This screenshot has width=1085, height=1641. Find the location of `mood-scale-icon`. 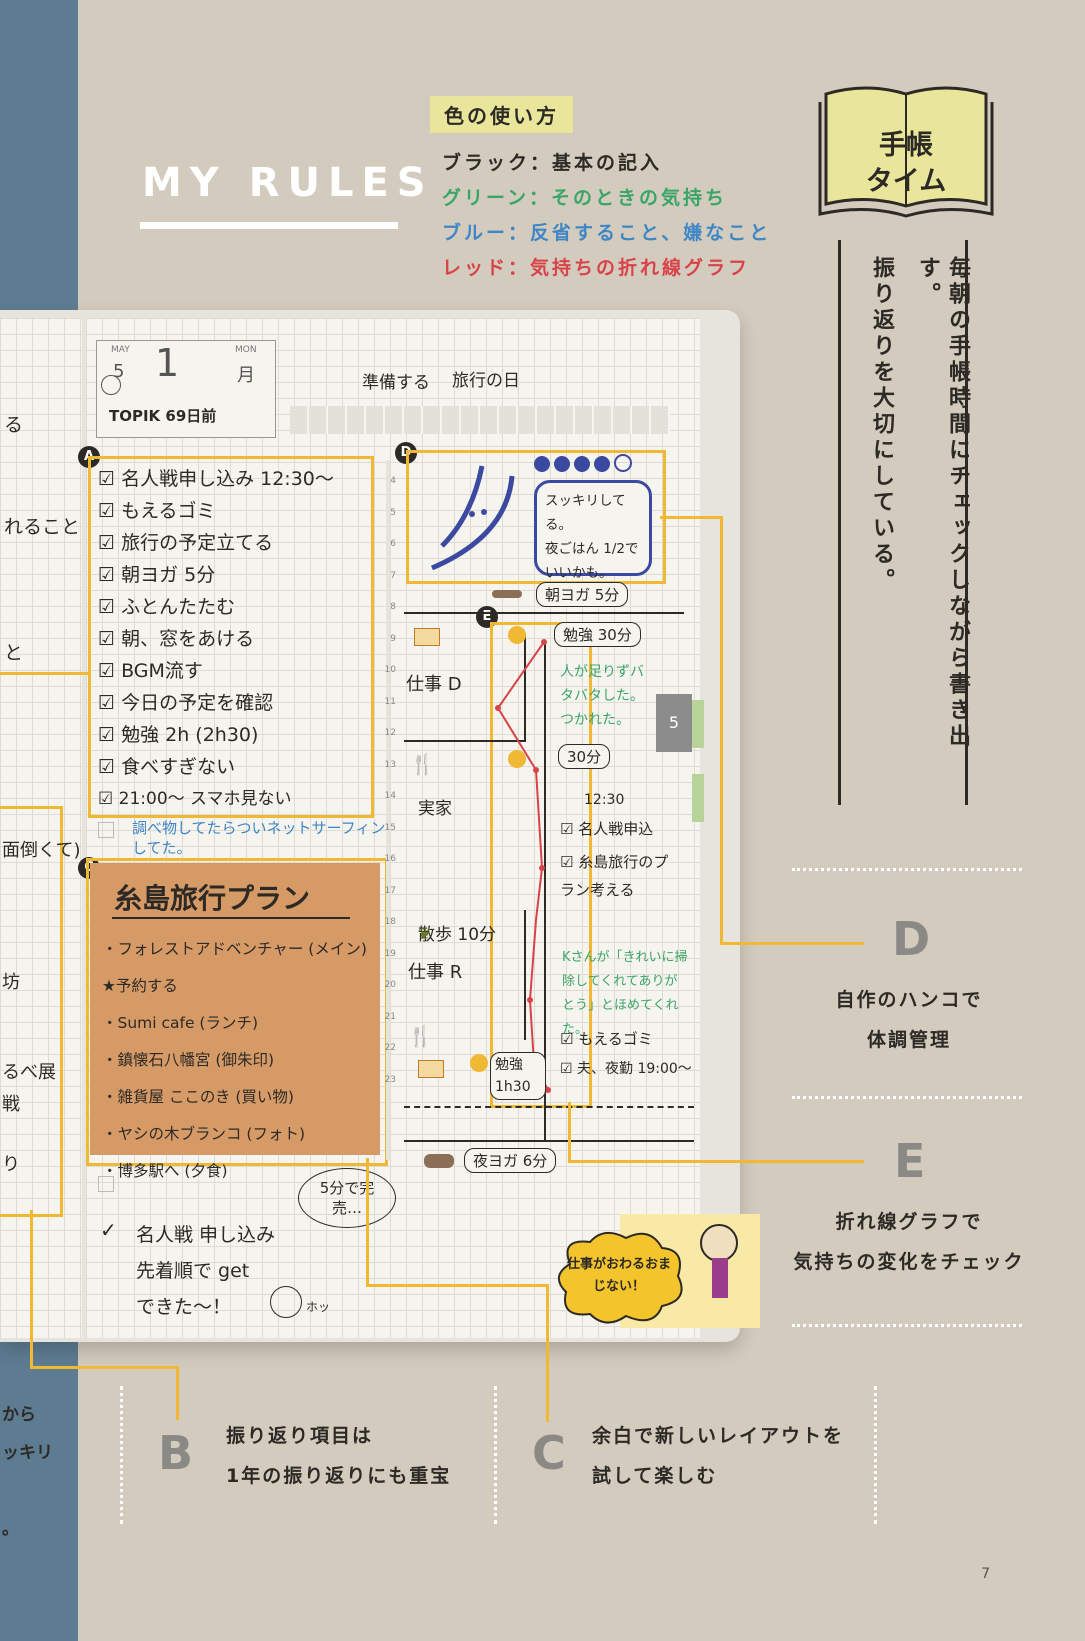

mood-scale-icon is located at coordinates (589, 463).